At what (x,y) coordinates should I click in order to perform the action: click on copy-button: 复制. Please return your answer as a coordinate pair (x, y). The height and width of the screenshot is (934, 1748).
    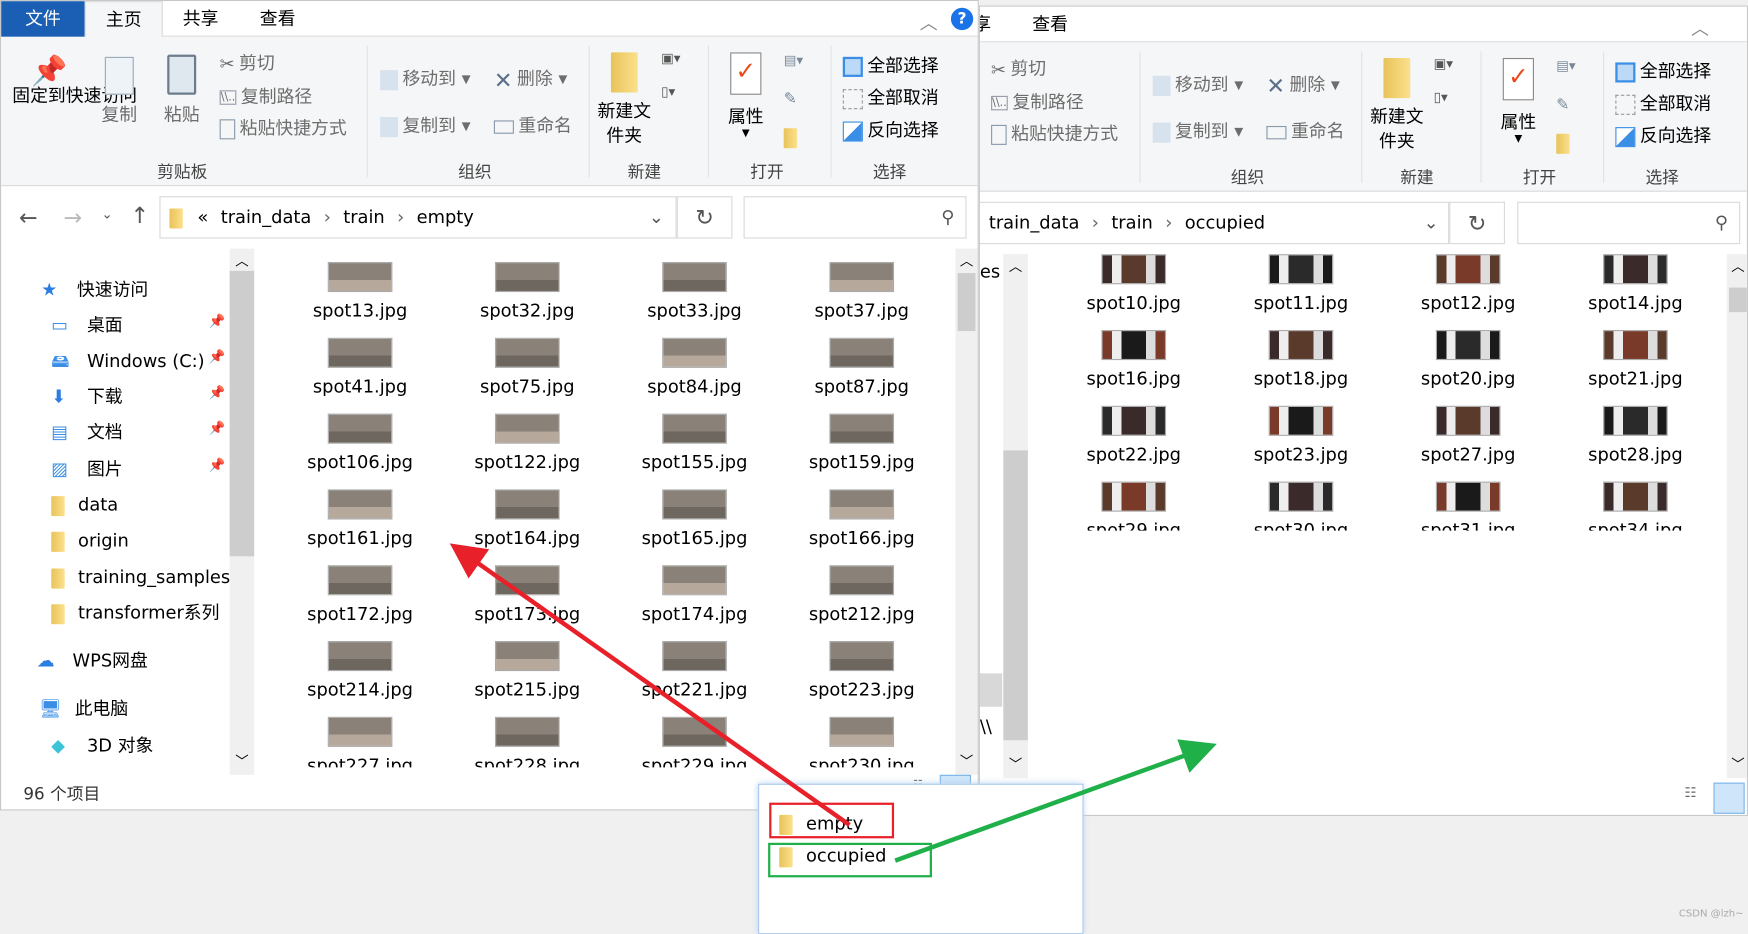
    Looking at the image, I should click on (119, 91).